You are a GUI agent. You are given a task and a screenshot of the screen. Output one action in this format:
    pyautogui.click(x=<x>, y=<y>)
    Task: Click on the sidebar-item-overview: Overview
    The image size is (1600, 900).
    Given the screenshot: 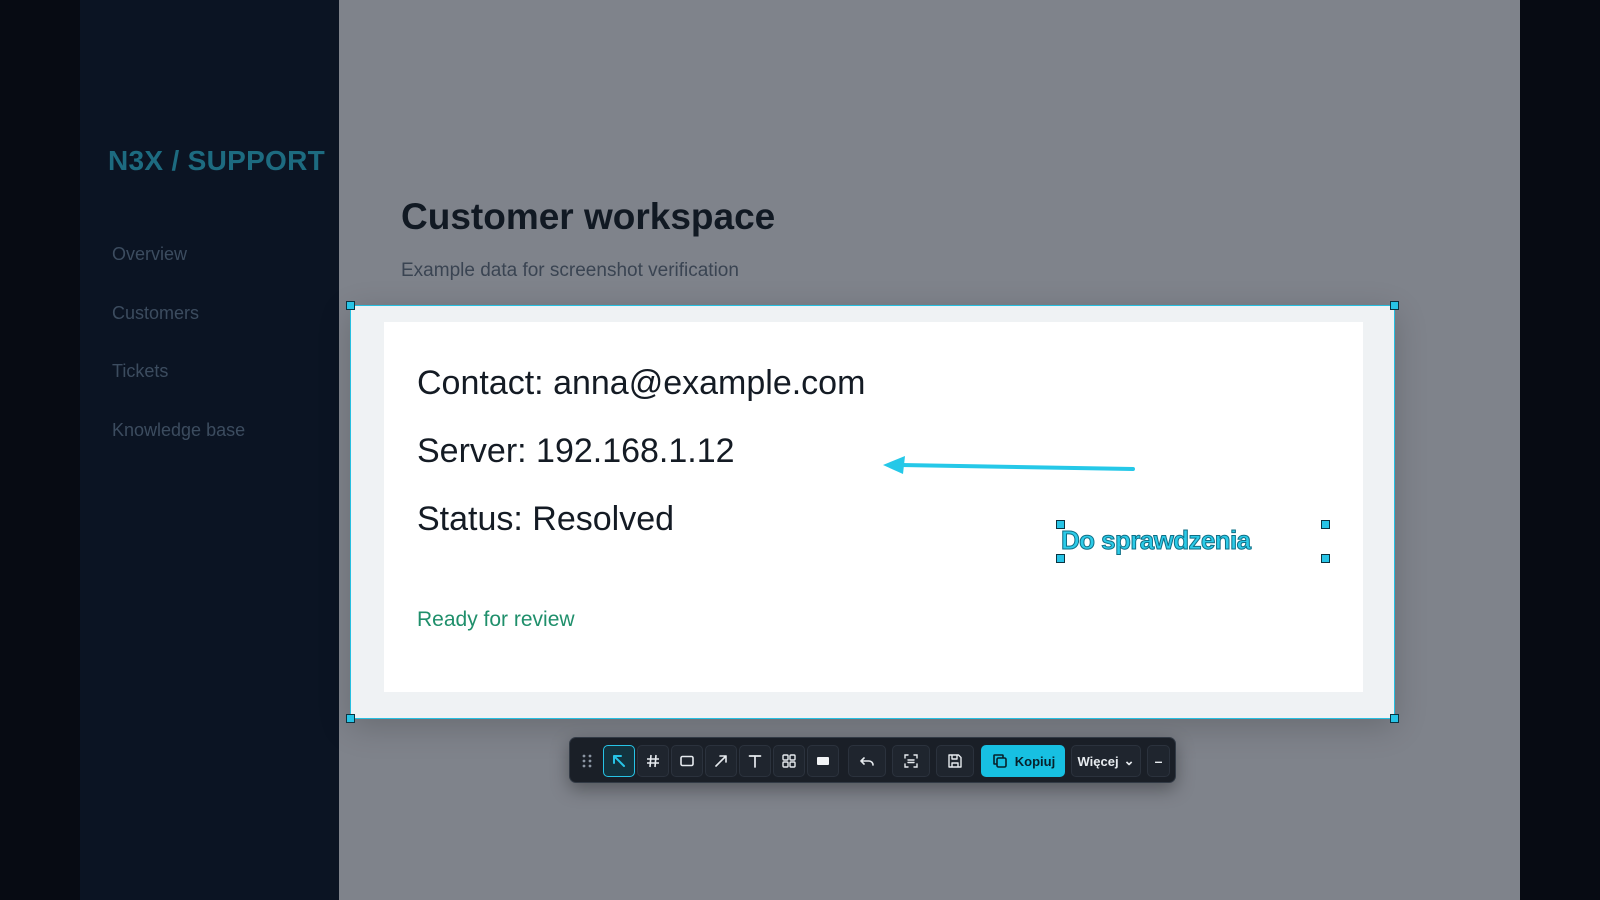 What is the action you would take?
    pyautogui.click(x=178, y=271)
    